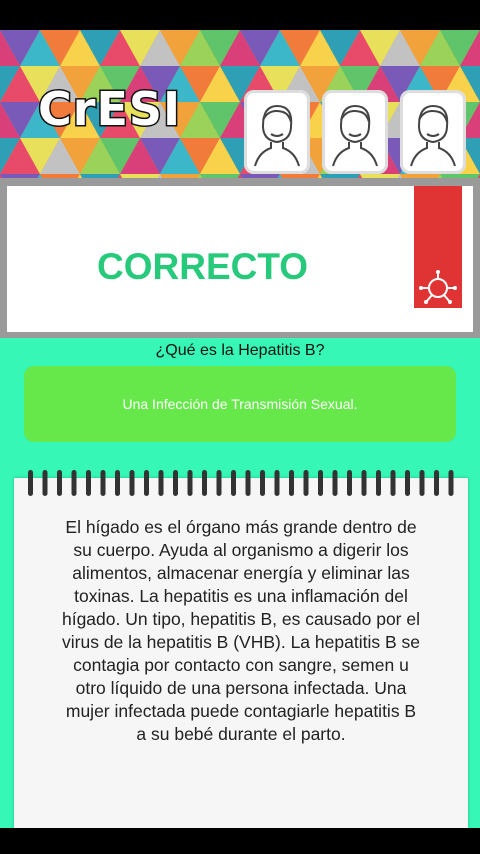 Image resolution: width=480 pixels, height=854 pixels. I want to click on question-text: ¿Qué es la Hepatitis B?, so click(240, 350).